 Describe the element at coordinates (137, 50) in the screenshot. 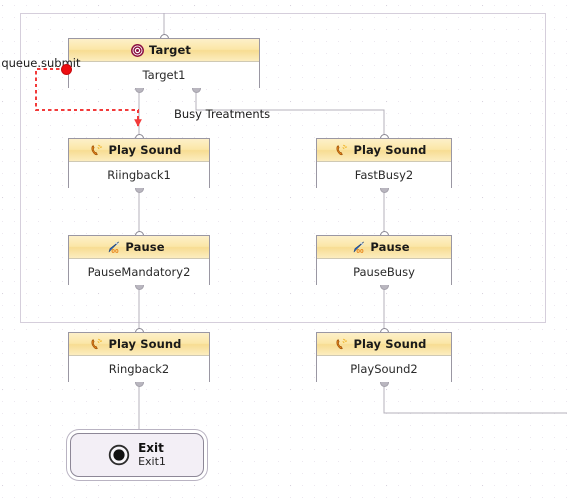

I see `target-bullseye-icon` at that location.